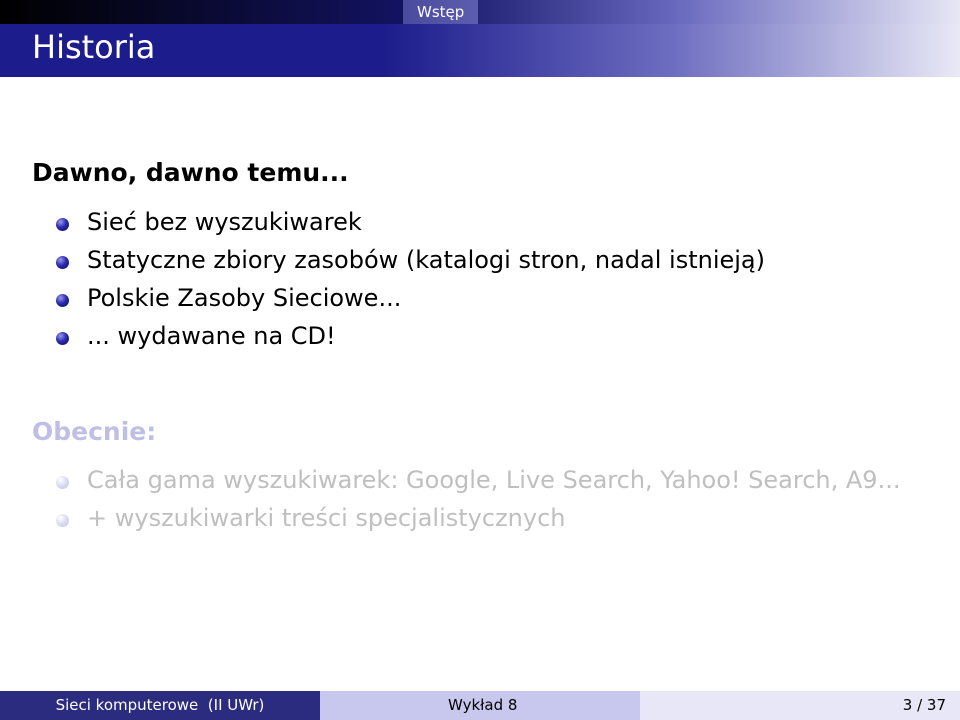  I want to click on list-item-text: ... wydawane na CD!, so click(211, 336).